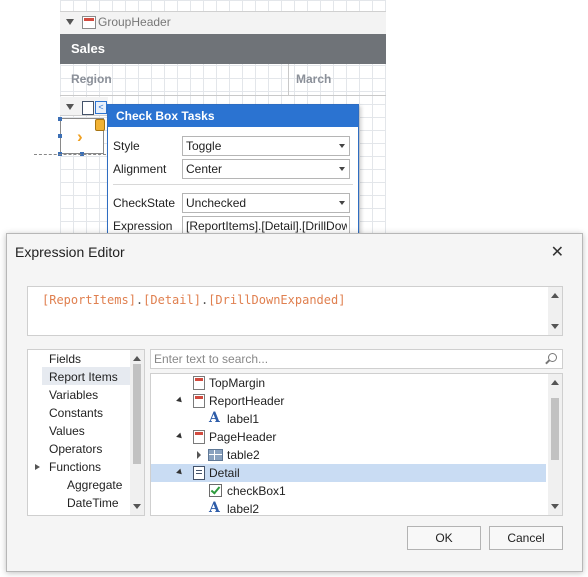  I want to click on expression-label: Expression, so click(143, 226).